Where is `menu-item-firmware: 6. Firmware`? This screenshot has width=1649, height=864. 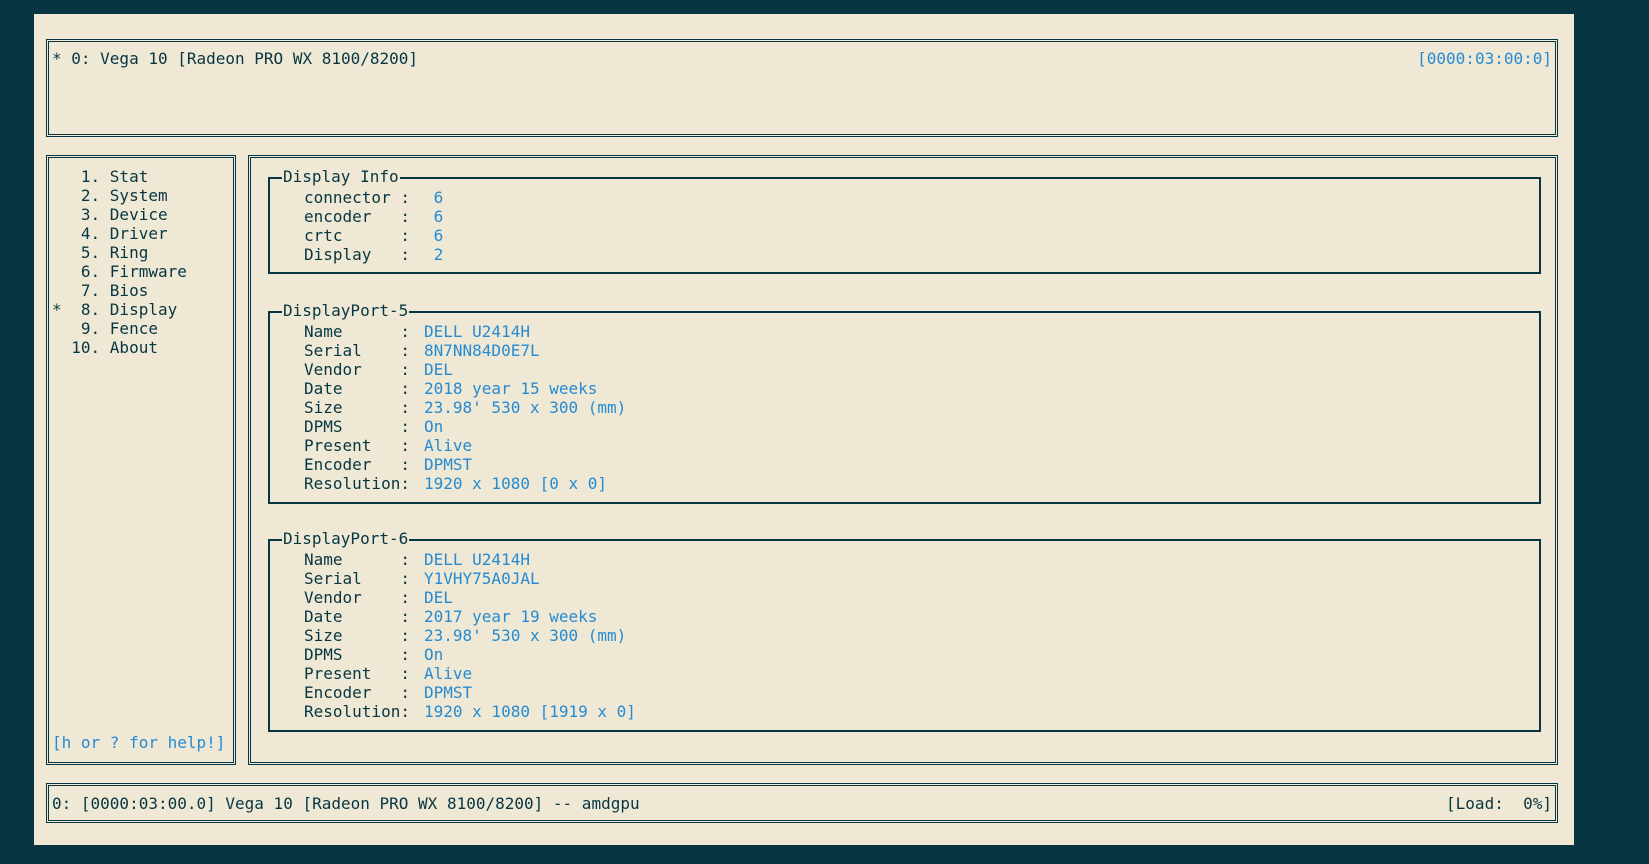 menu-item-firmware: 6. Firmware is located at coordinates (119, 271).